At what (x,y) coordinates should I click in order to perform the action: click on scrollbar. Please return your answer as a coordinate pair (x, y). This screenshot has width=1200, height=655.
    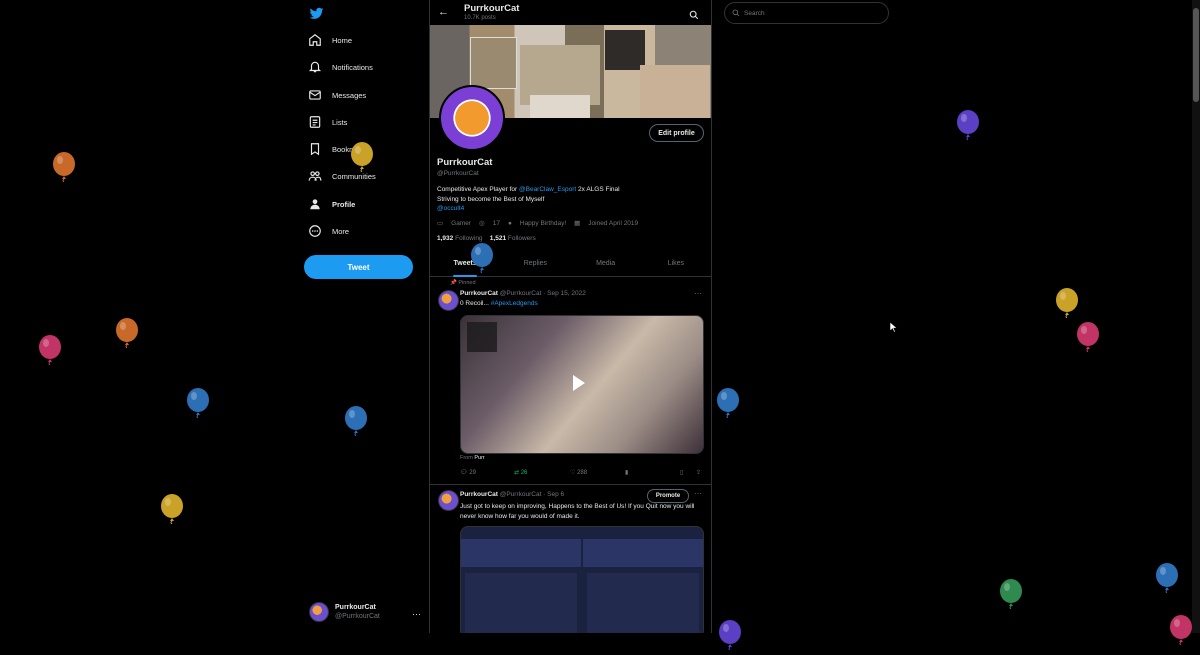
    Looking at the image, I should click on (1196, 316).